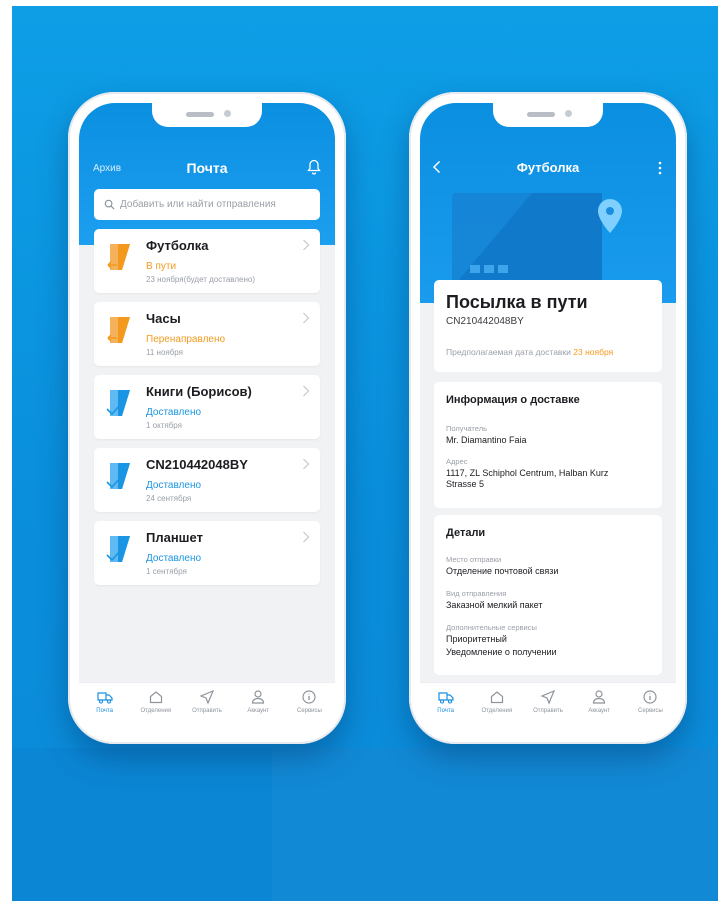 The height and width of the screenshot is (907, 718). Describe the element at coordinates (501, 652) in the screenshot. I see `service-value: Уведомление о получении` at that location.